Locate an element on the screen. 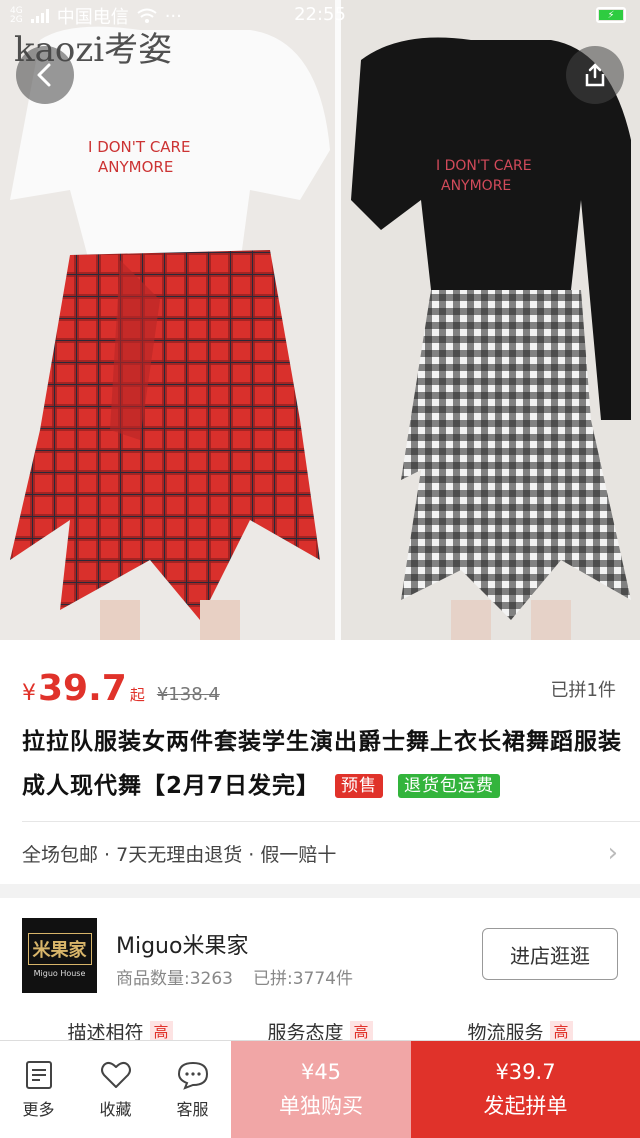  signal-icon is located at coordinates (39, 16).